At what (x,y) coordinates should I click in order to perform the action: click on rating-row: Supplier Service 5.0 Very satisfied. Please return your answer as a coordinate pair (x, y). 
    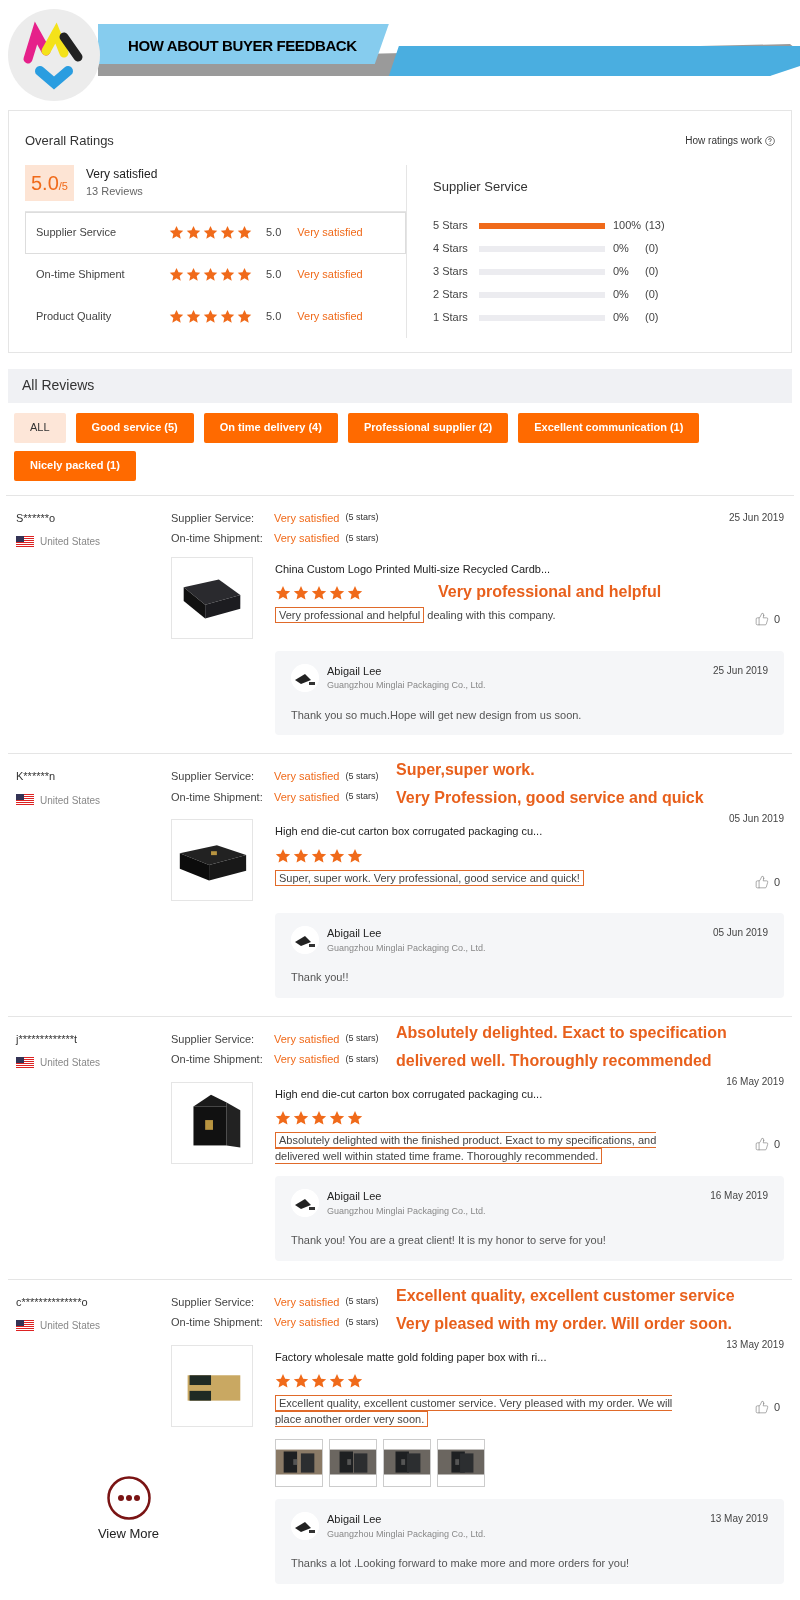
    Looking at the image, I should click on (215, 232).